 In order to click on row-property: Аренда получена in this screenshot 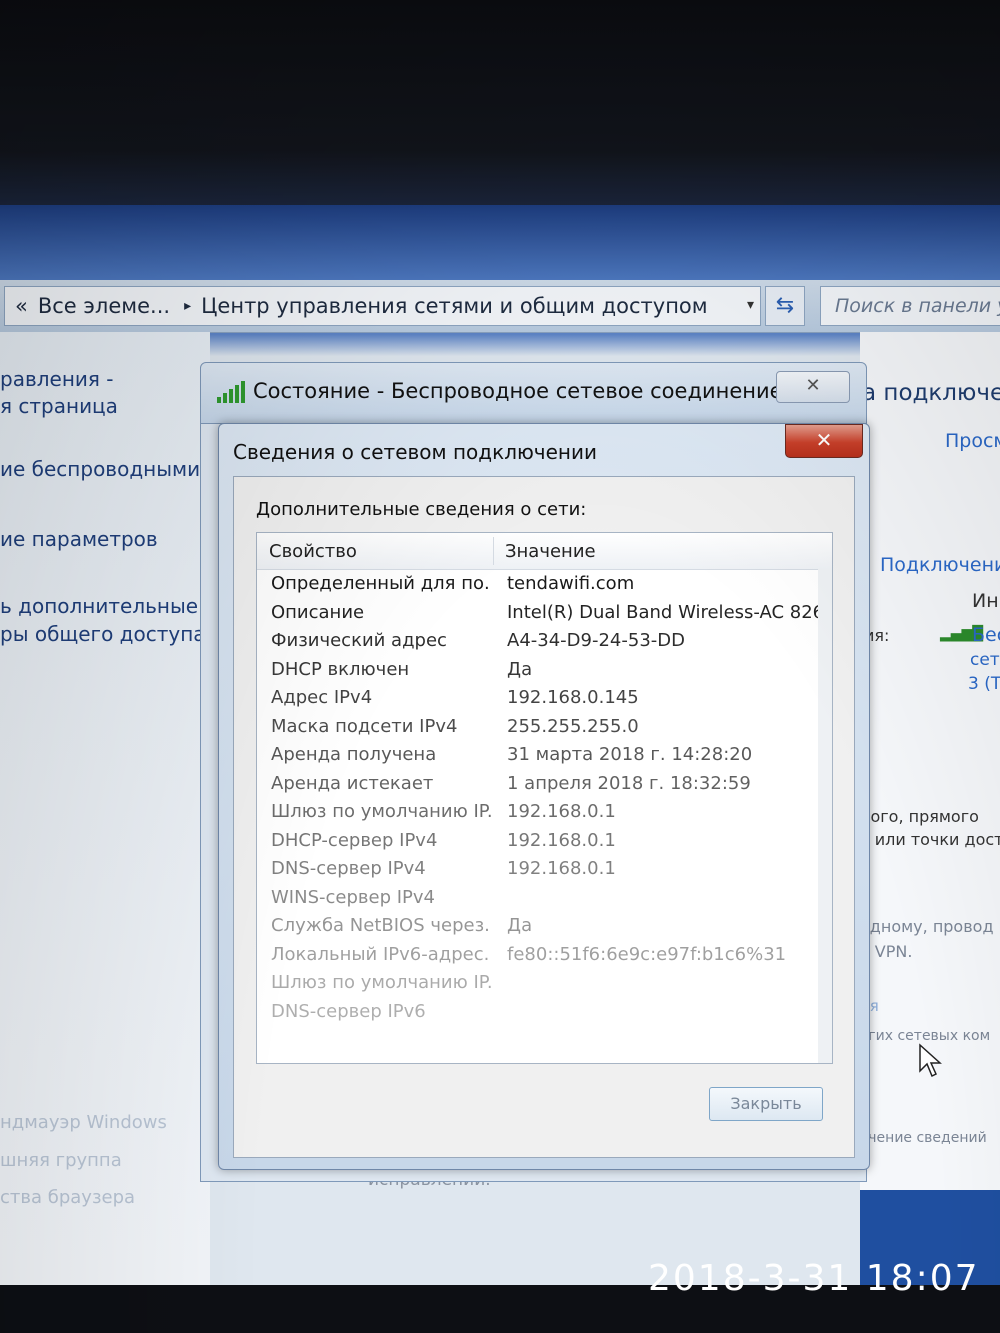, I will do `click(354, 754)`.